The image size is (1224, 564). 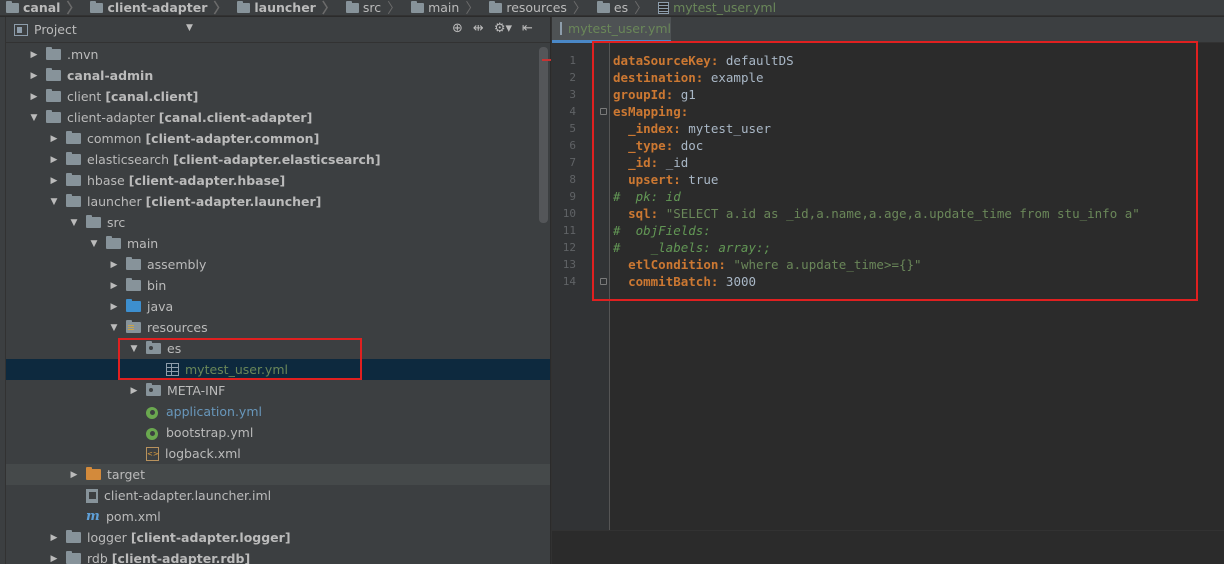 I want to click on breadcrumb-item: es 〉, so click(x=621, y=7).